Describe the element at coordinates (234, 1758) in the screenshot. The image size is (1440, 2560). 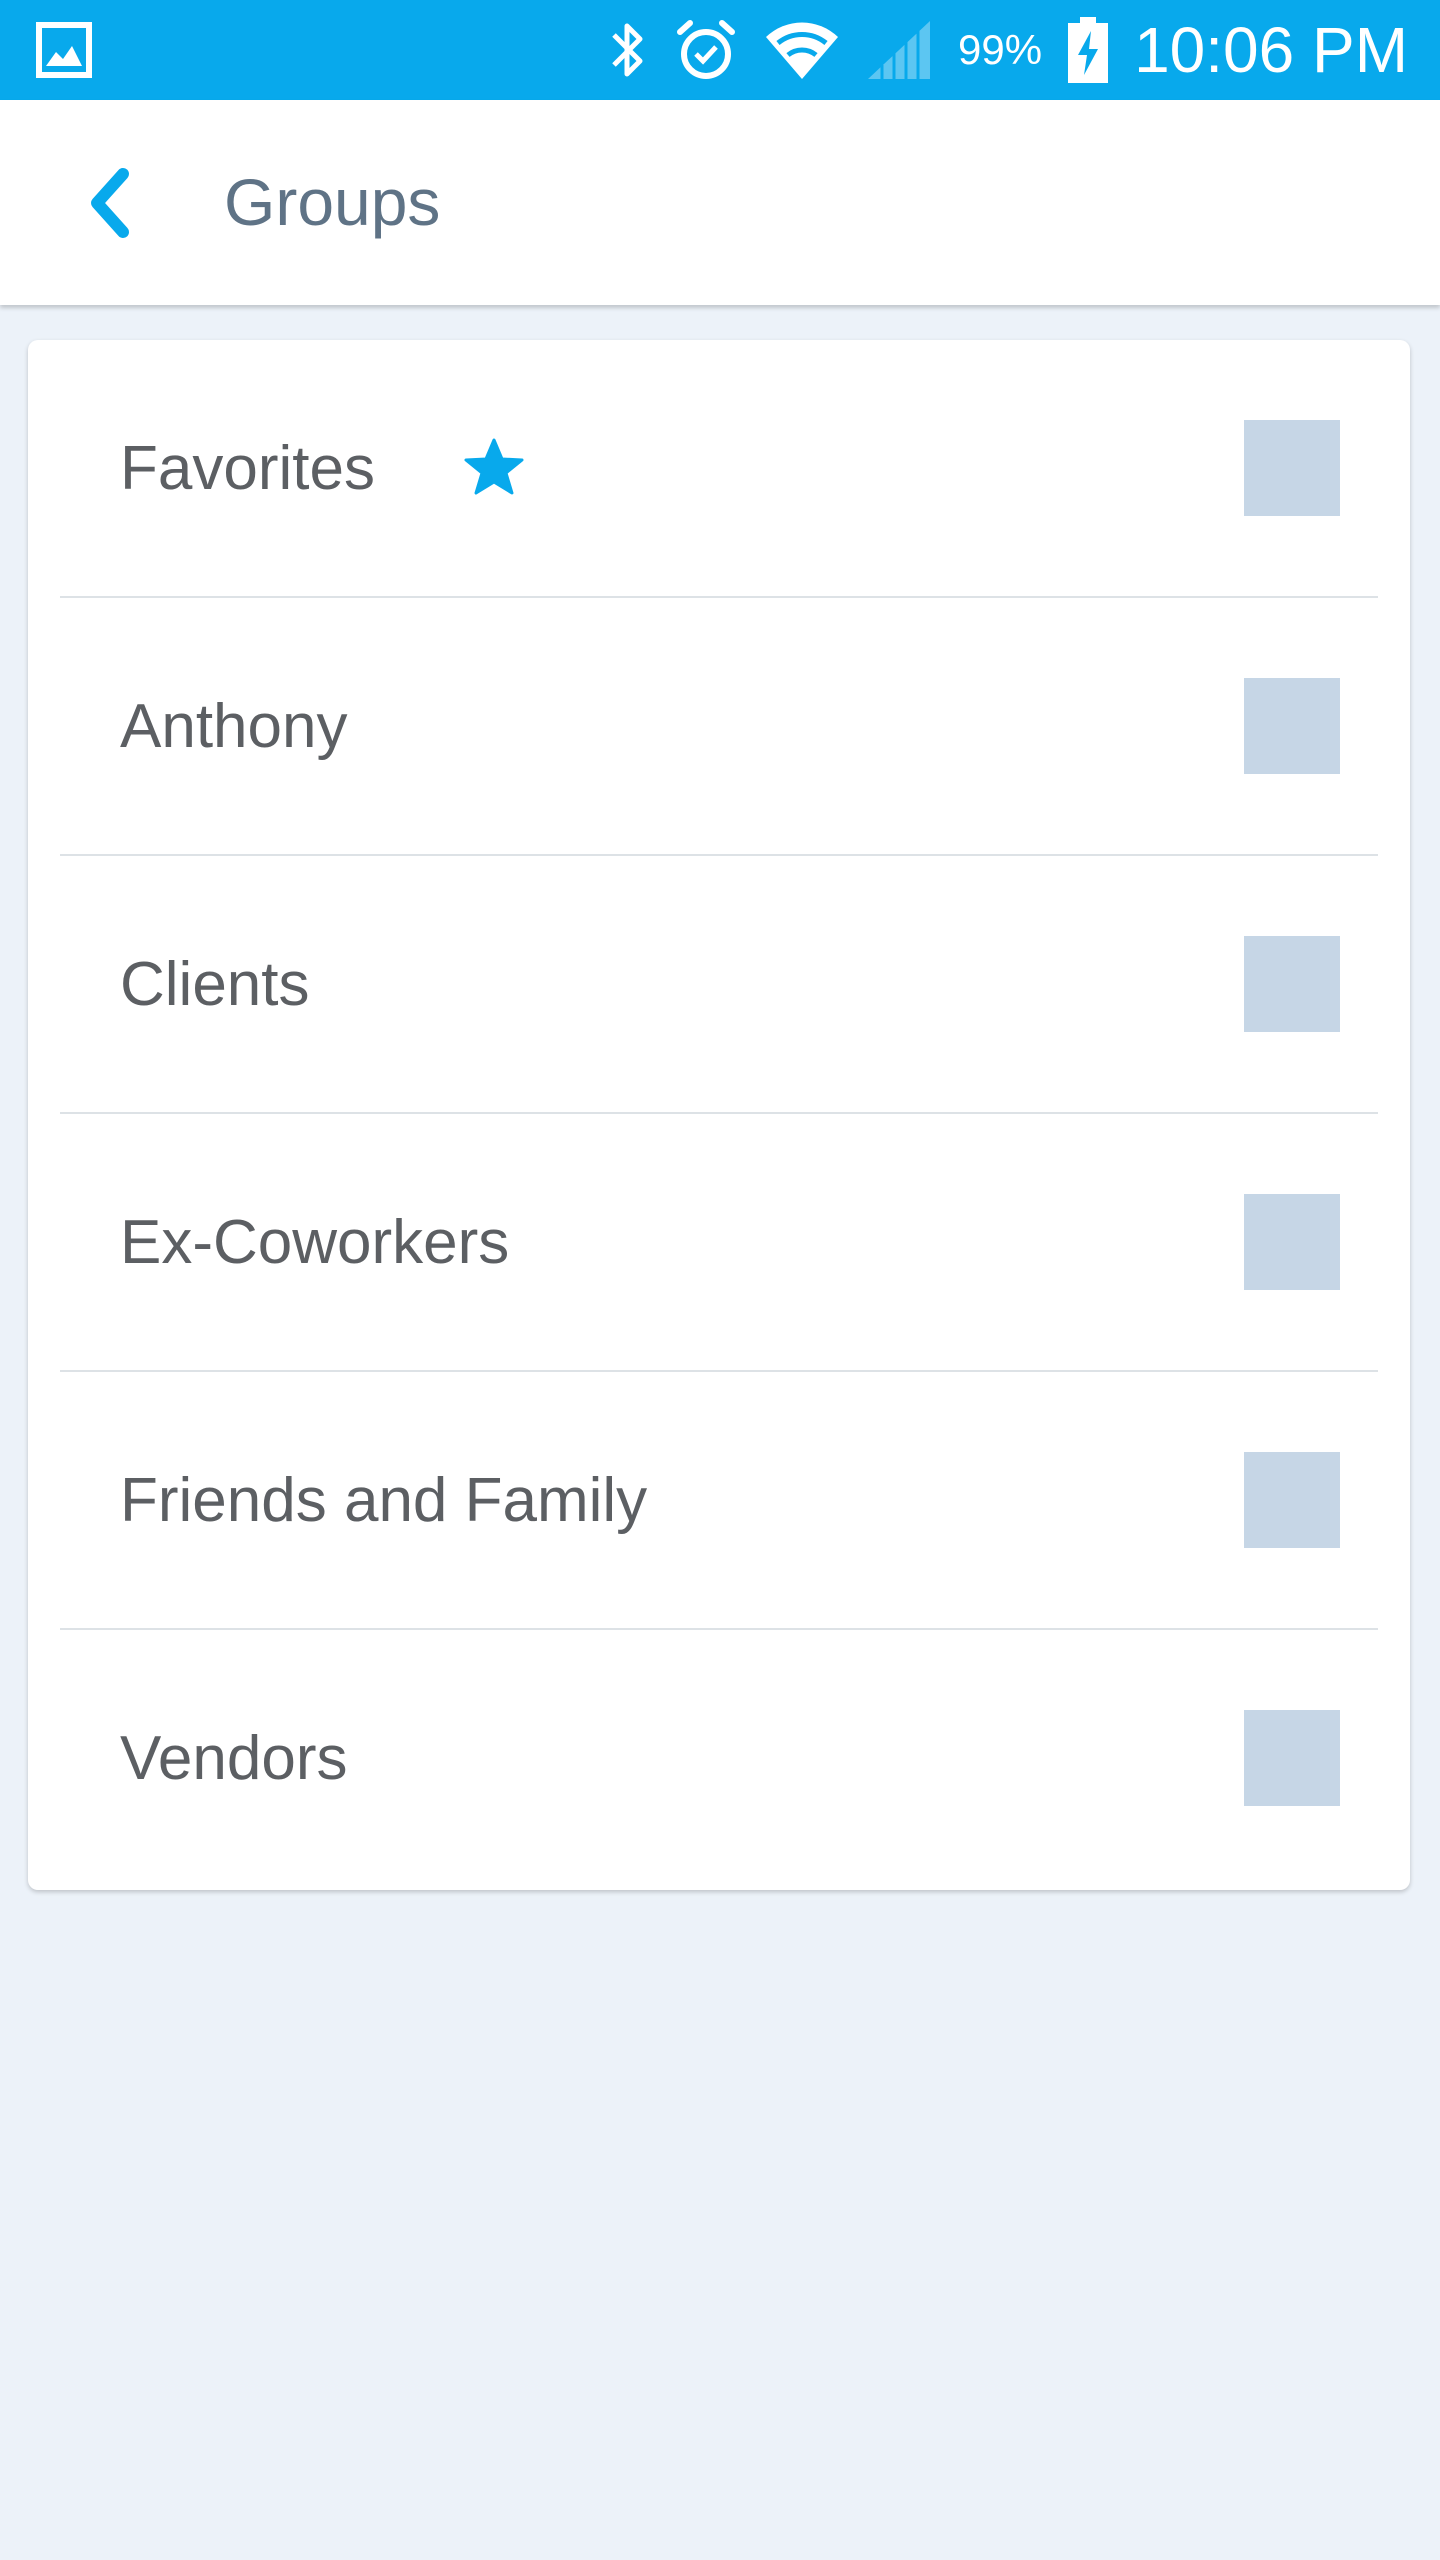
I see `group-label: Vendors` at that location.